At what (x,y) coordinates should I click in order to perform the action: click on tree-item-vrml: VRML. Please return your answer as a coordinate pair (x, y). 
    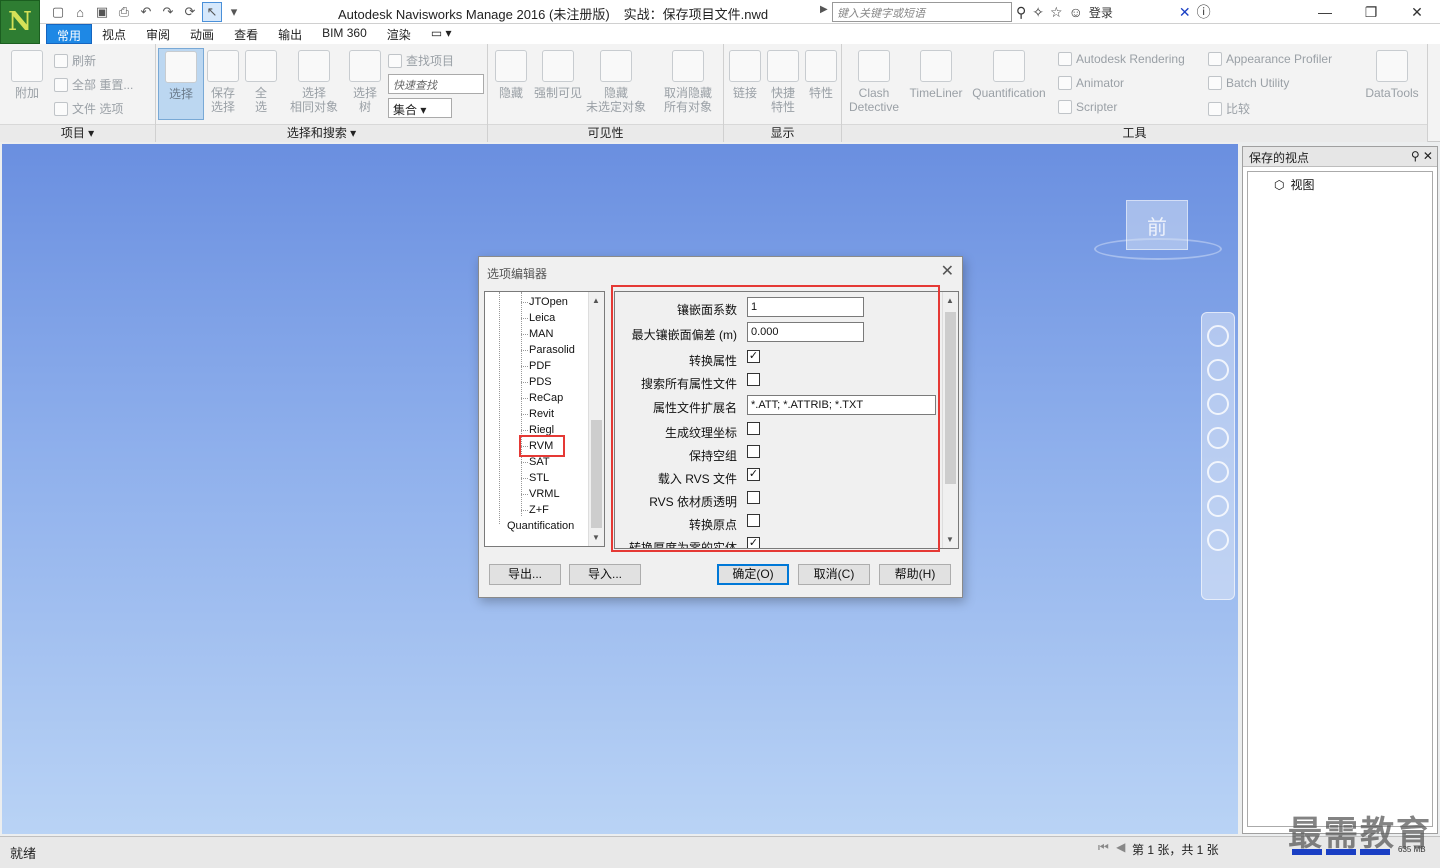
    Looking at the image, I should click on (544, 494).